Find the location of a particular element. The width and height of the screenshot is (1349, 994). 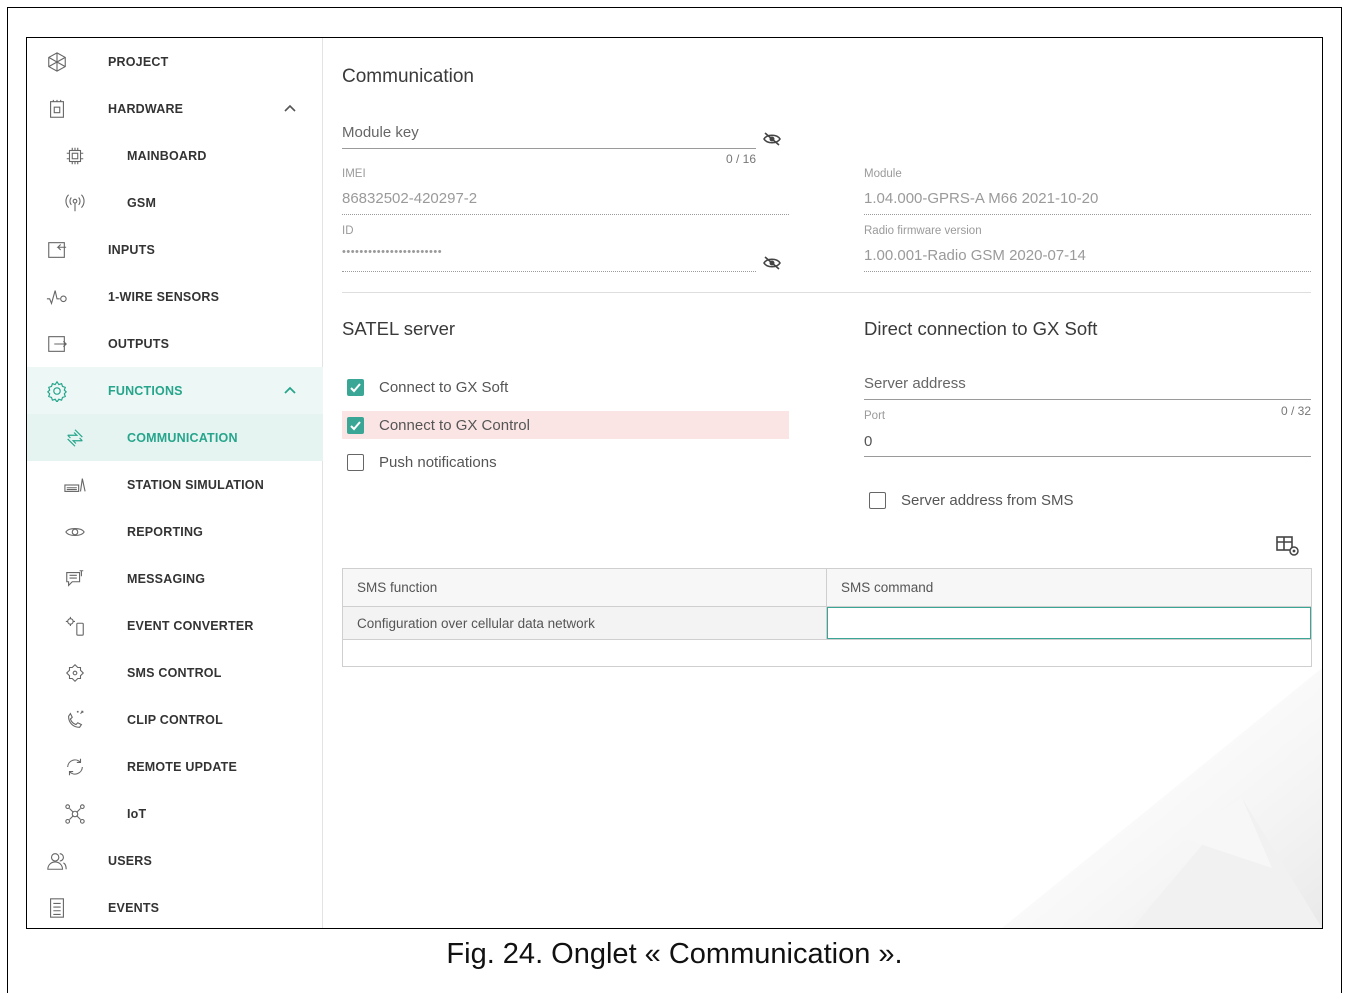

sidebar-item-label: CLIP CONTROL is located at coordinates (175, 719).